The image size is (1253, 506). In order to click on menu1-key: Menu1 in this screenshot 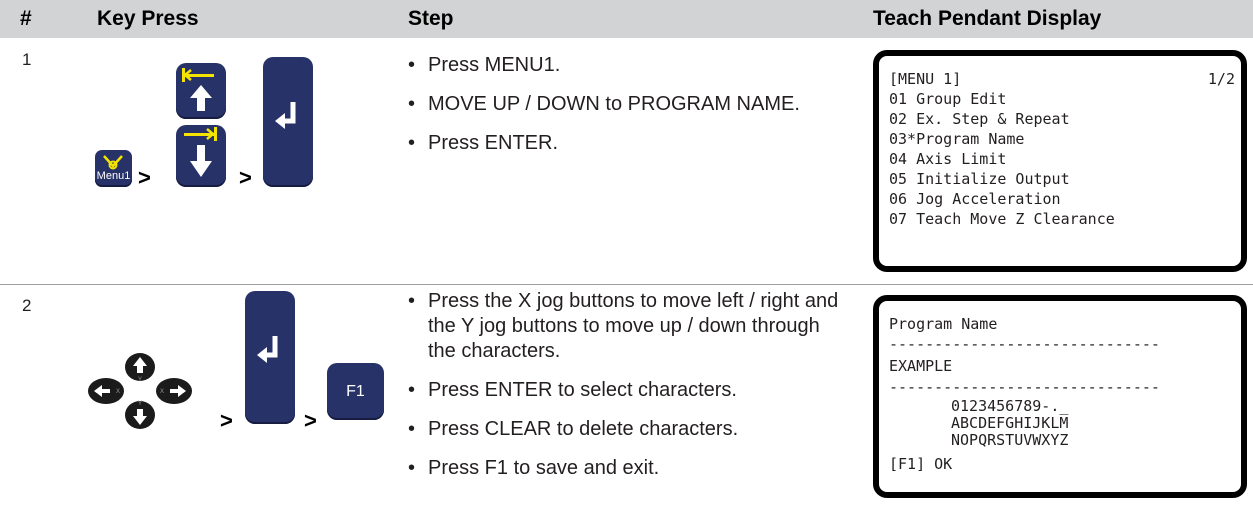, I will do `click(113, 168)`.